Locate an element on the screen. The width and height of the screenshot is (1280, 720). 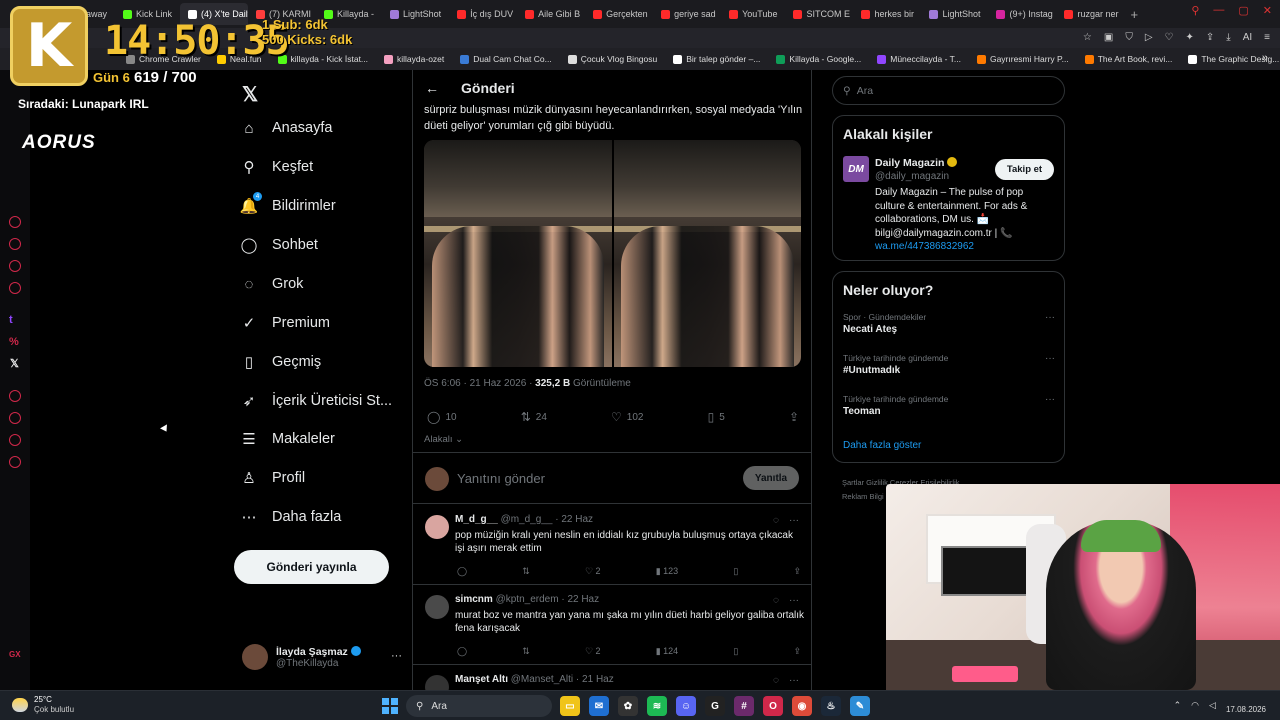
reply-date: 22 Haz is located at coordinates (577, 519).